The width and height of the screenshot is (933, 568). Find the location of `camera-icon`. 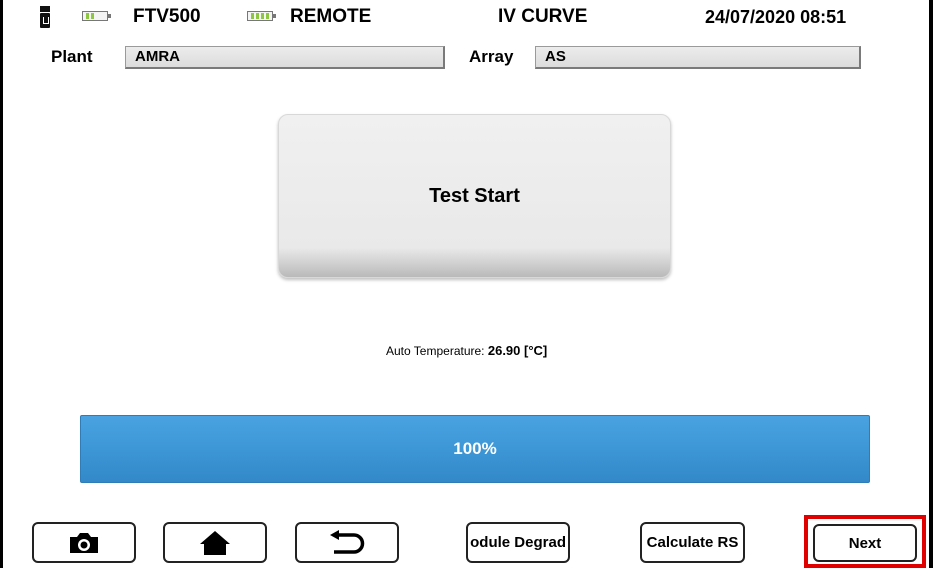

camera-icon is located at coordinates (84, 543).